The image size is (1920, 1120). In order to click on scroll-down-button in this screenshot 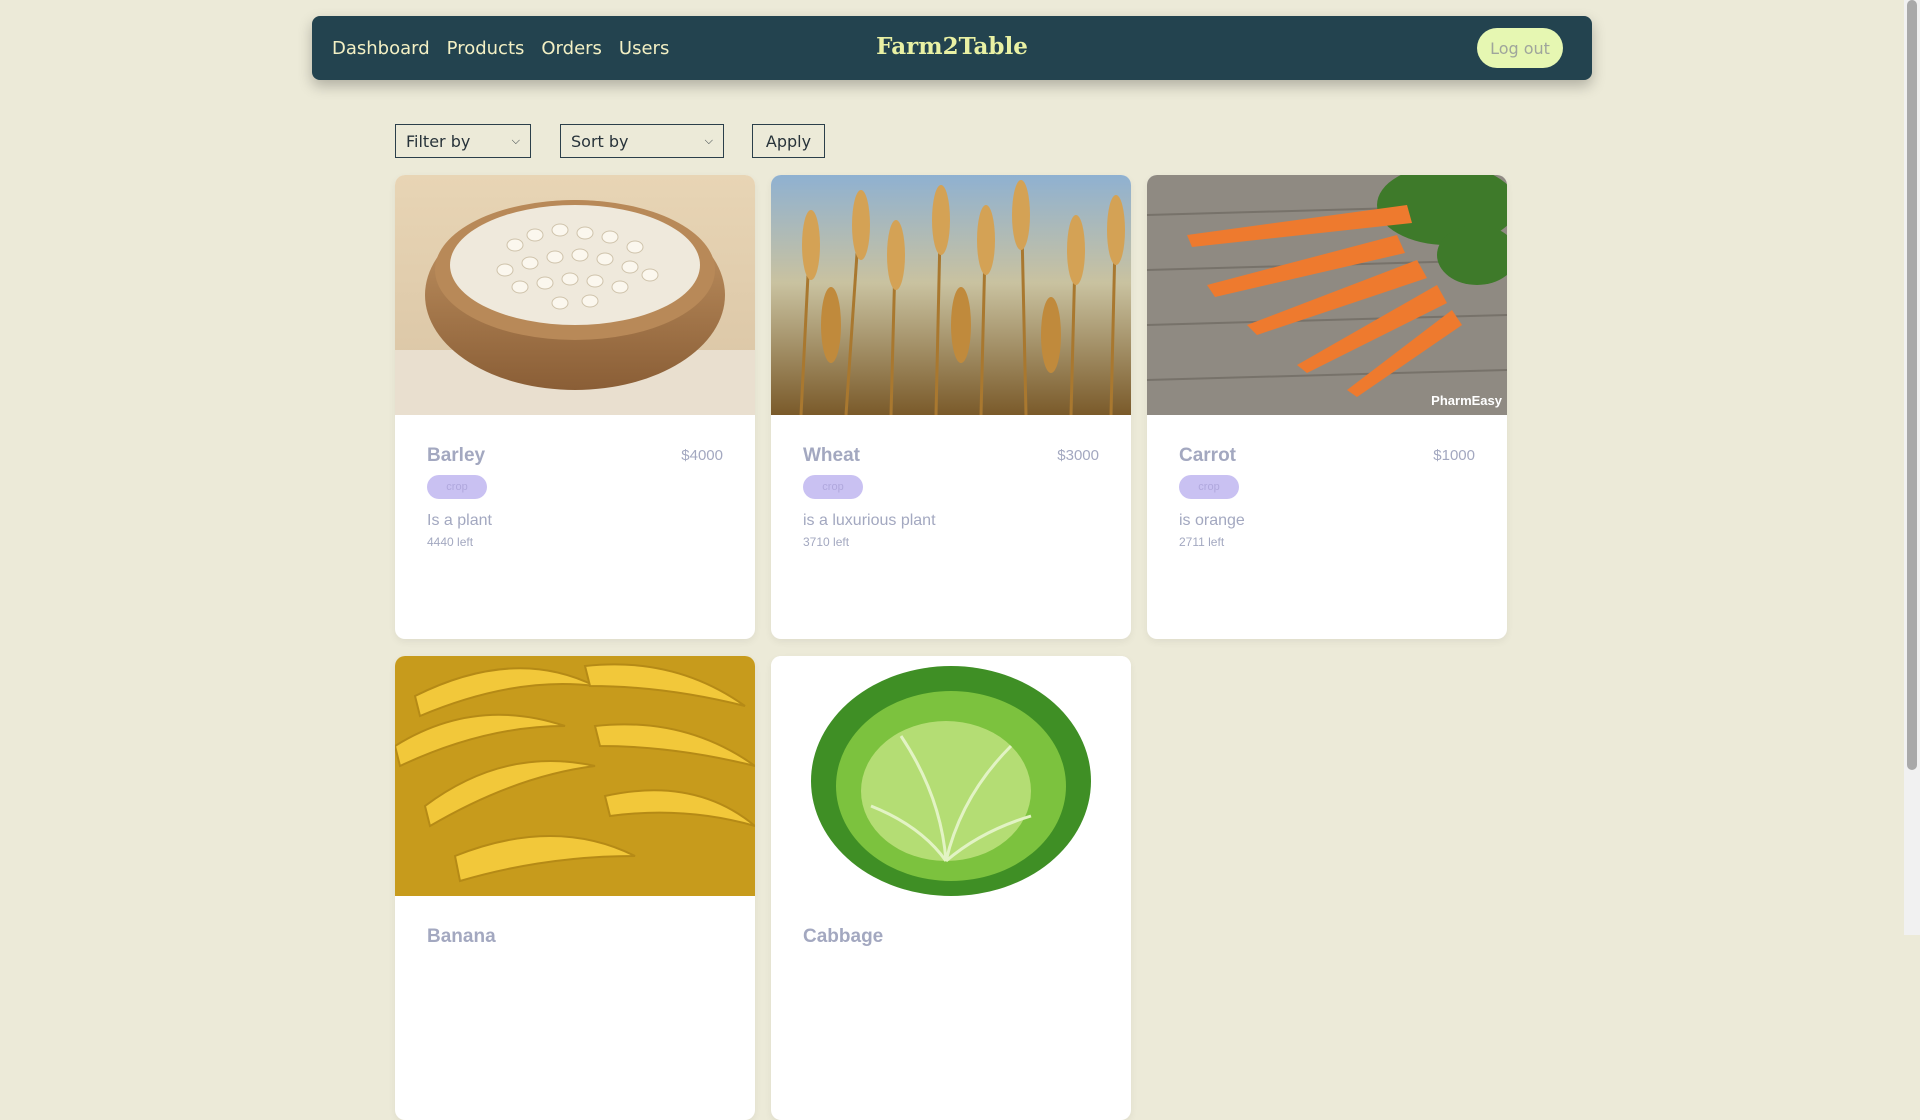, I will do `click(1912, 927)`.